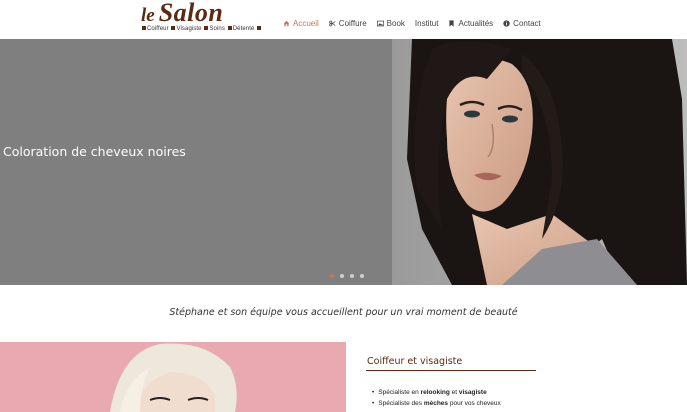  I want to click on section-title: Coiffeur et visagiste, so click(415, 361).